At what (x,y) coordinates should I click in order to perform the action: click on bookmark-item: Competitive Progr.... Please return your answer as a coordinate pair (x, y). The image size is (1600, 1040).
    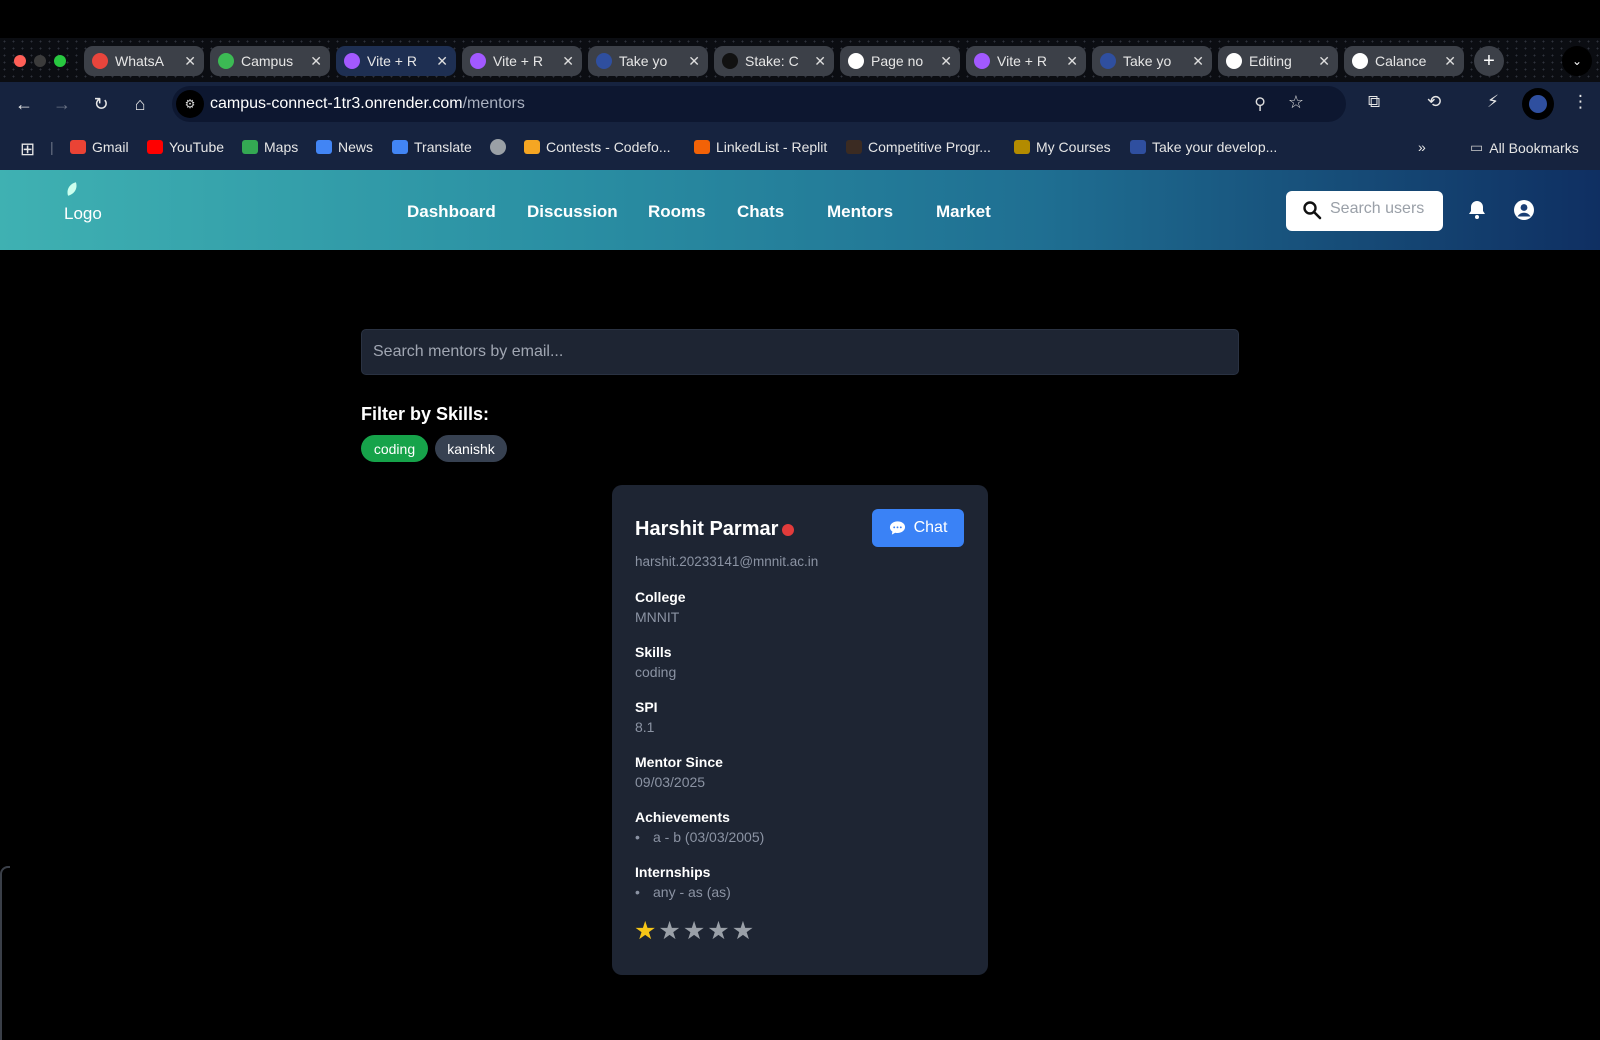
    Looking at the image, I should click on (918, 147).